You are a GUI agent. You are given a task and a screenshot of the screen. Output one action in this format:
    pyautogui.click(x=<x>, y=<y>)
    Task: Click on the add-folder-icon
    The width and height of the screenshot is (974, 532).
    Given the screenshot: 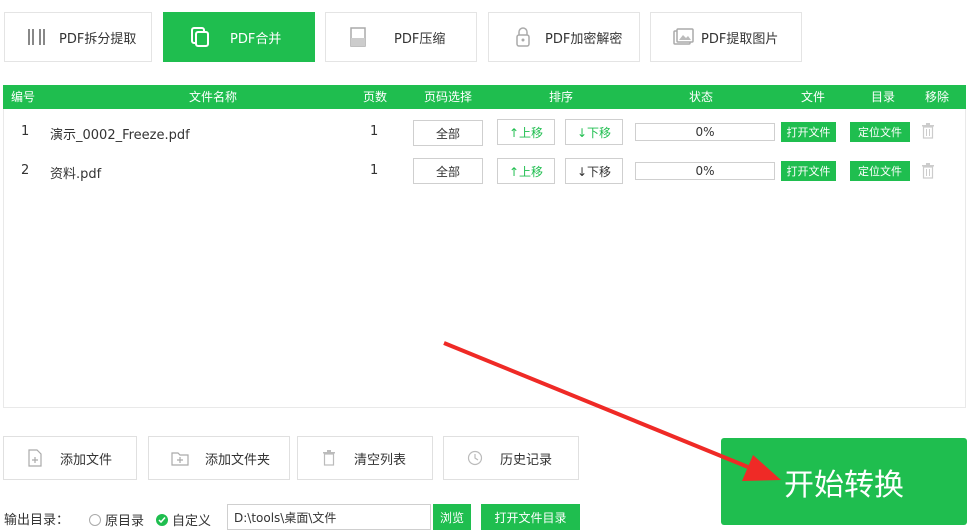 What is the action you would take?
    pyautogui.click(x=180, y=458)
    